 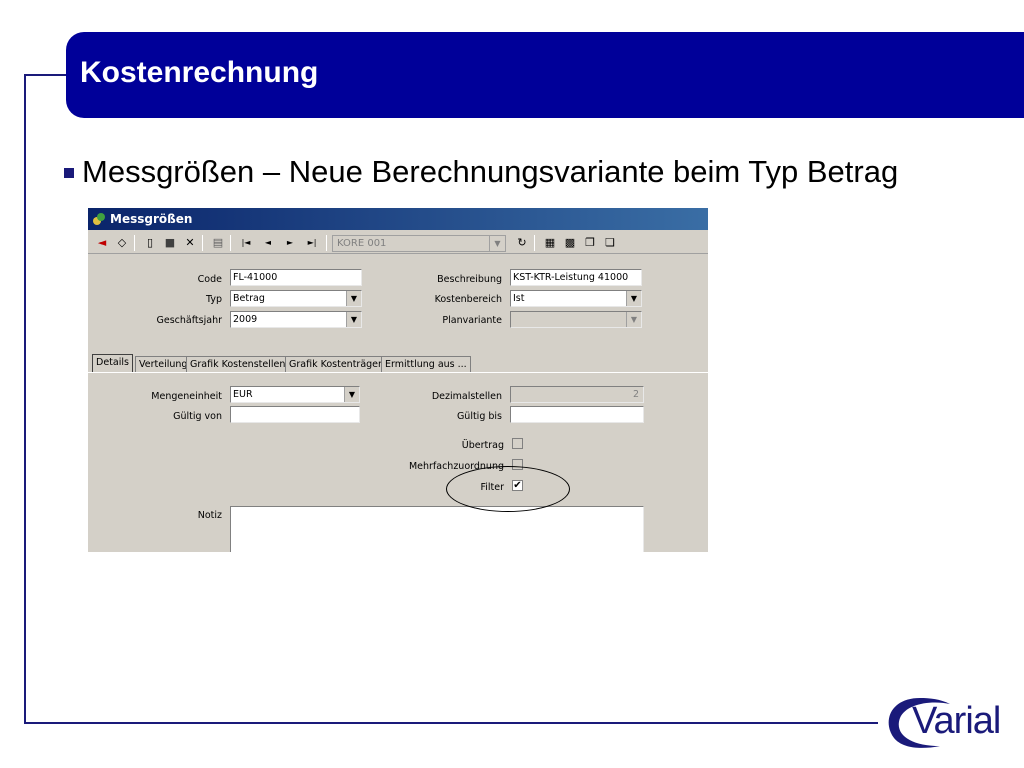 I want to click on gueltig-von-label: Gültig von, so click(x=197, y=416).